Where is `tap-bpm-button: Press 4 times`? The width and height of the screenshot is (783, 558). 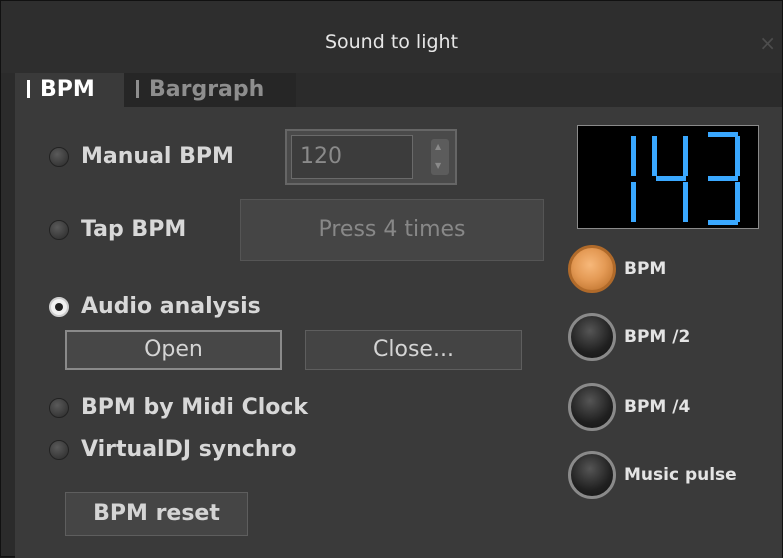
tap-bpm-button: Press 4 times is located at coordinates (392, 230).